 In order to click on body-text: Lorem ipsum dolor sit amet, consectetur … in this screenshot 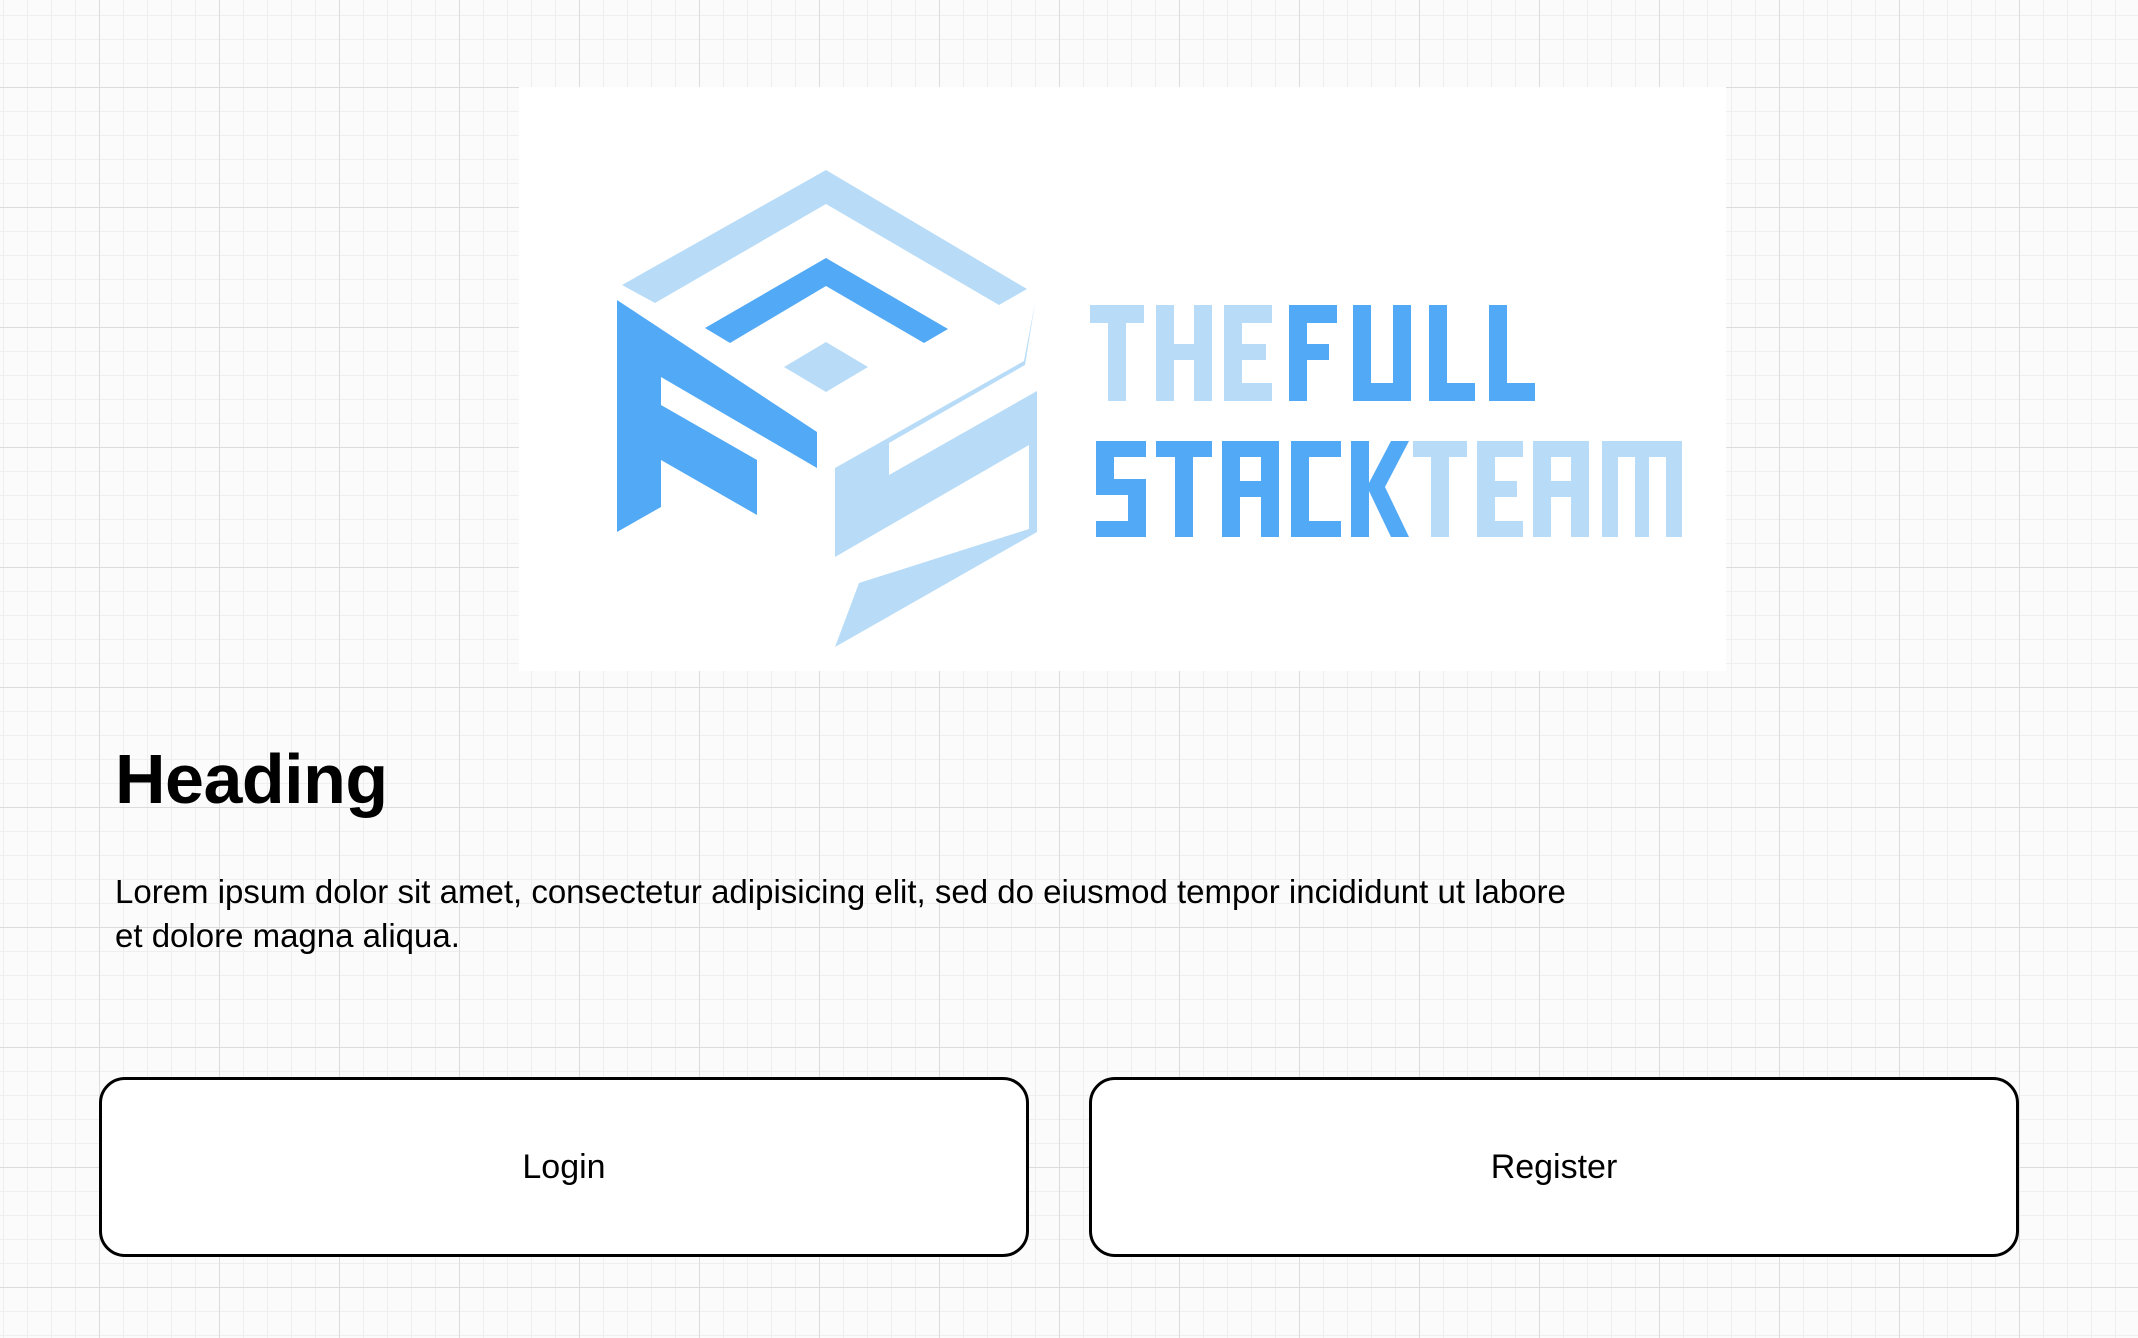, I will do `click(840, 913)`.